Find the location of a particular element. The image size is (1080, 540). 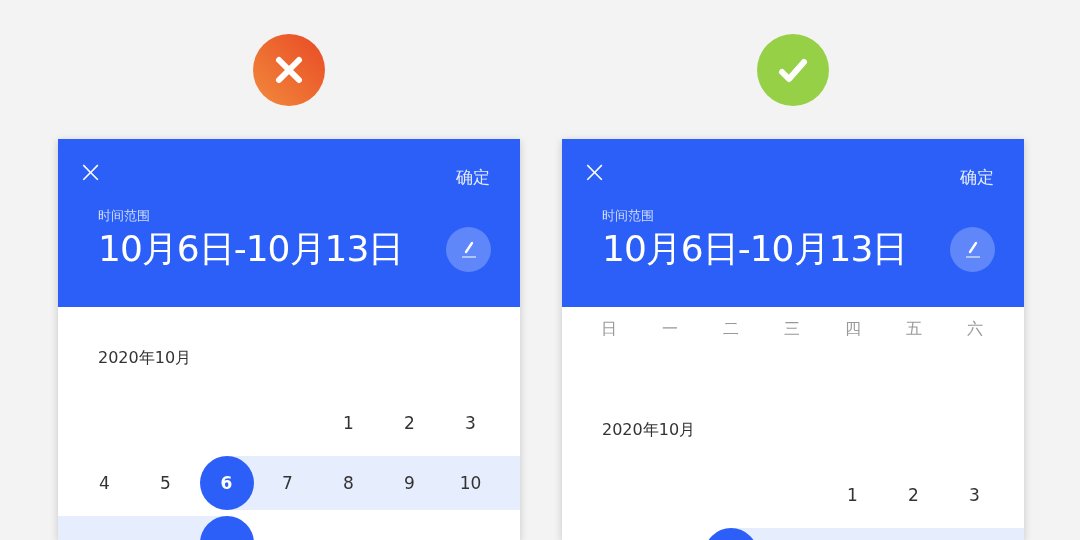

weekday-label: 一 is located at coordinates (669, 329).